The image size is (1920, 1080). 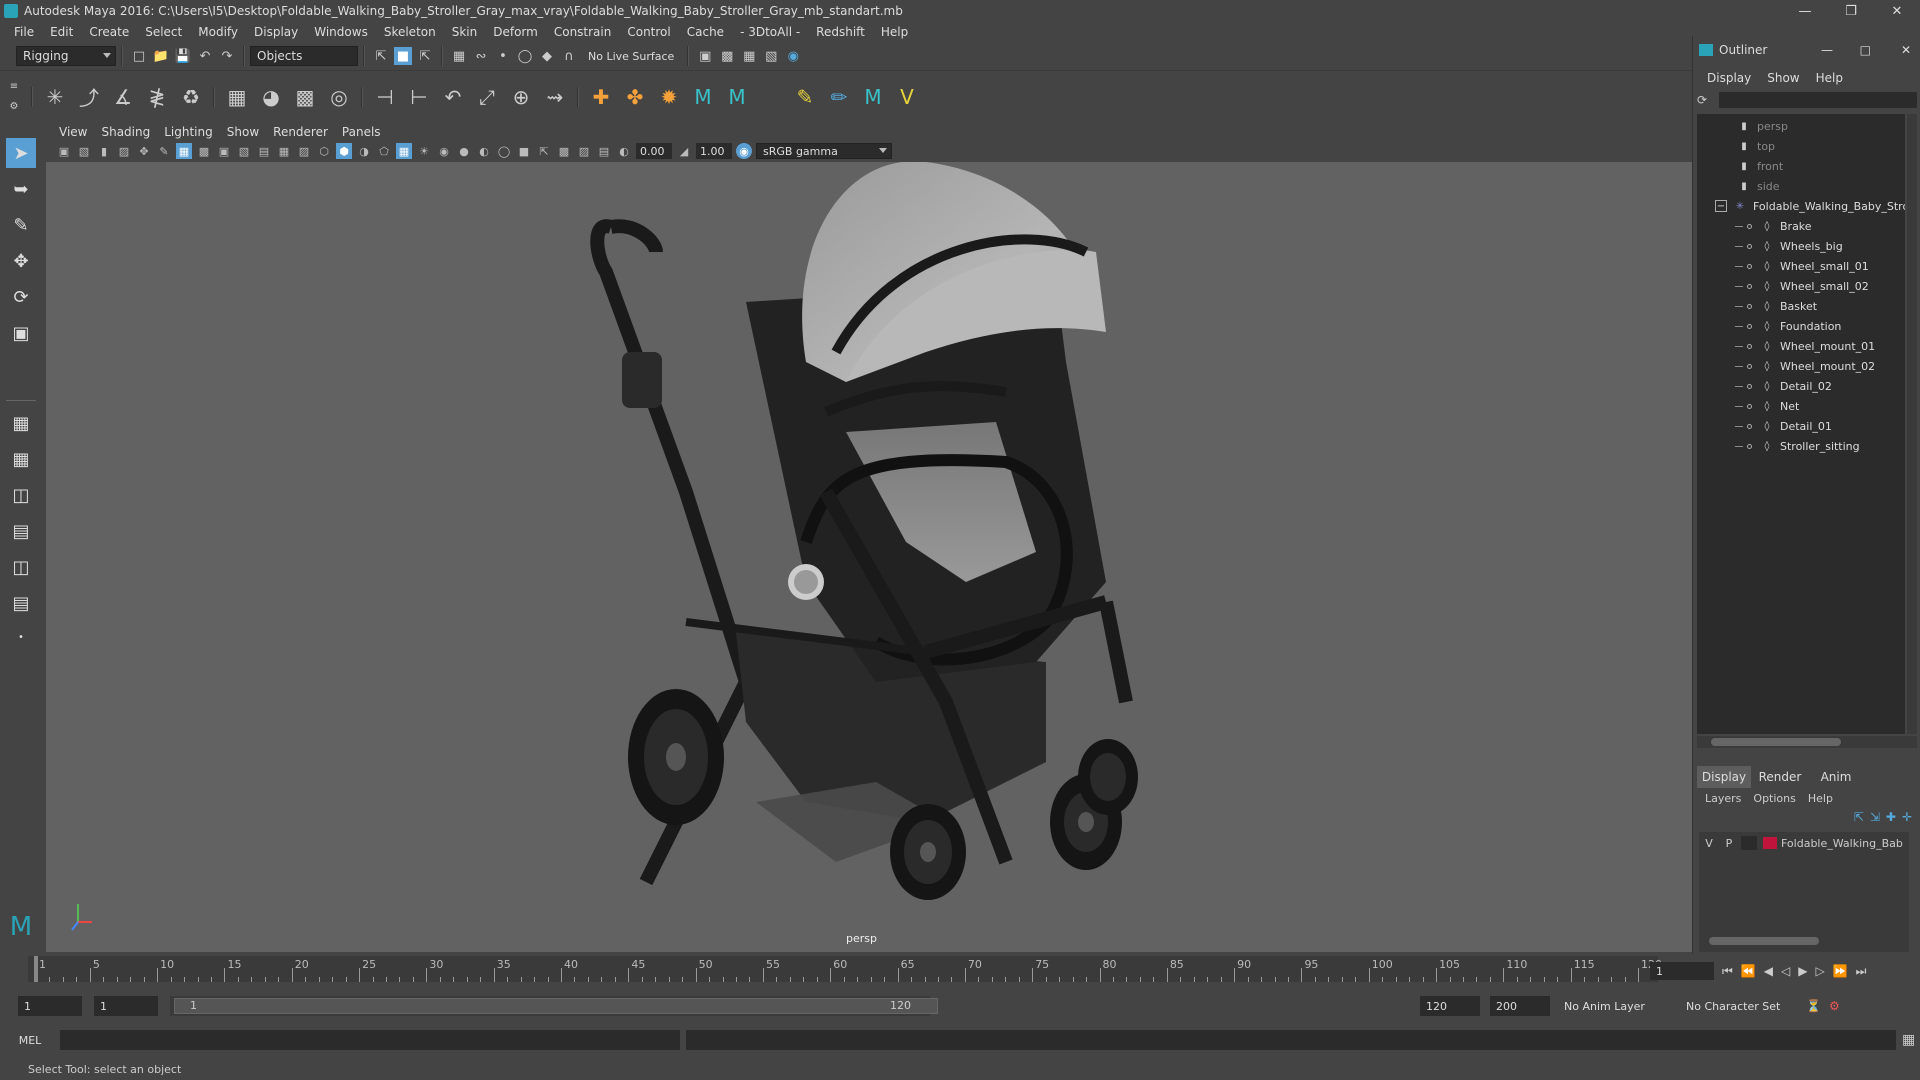 I want to click on outliner-menu-display: Display, so click(x=1729, y=78).